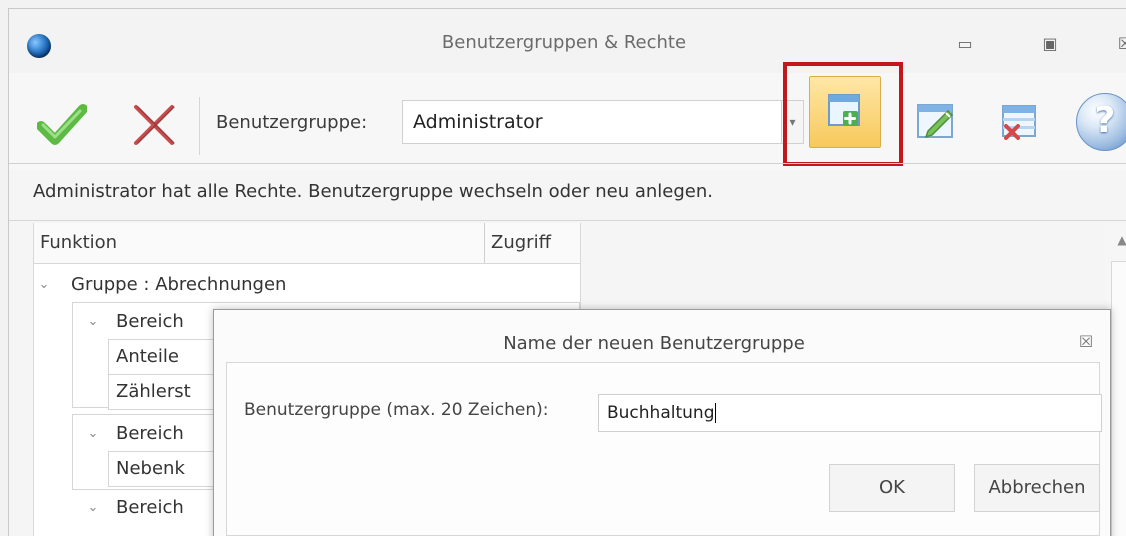 Image resolution: width=1126 pixels, height=536 pixels. I want to click on group-select: Administrator, so click(592, 122).